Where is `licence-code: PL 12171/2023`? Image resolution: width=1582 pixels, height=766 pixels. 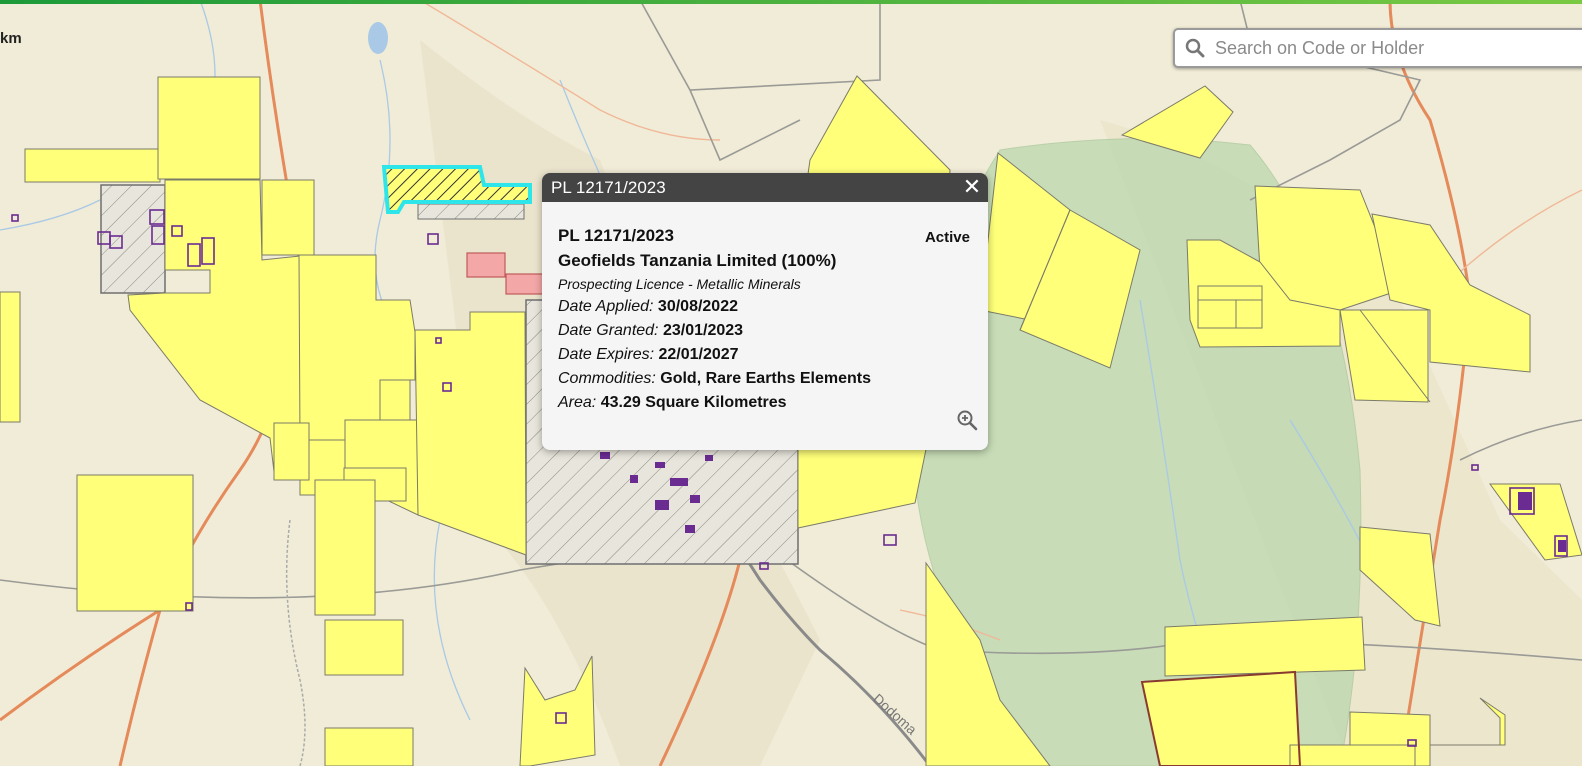 licence-code: PL 12171/2023 is located at coordinates (616, 235).